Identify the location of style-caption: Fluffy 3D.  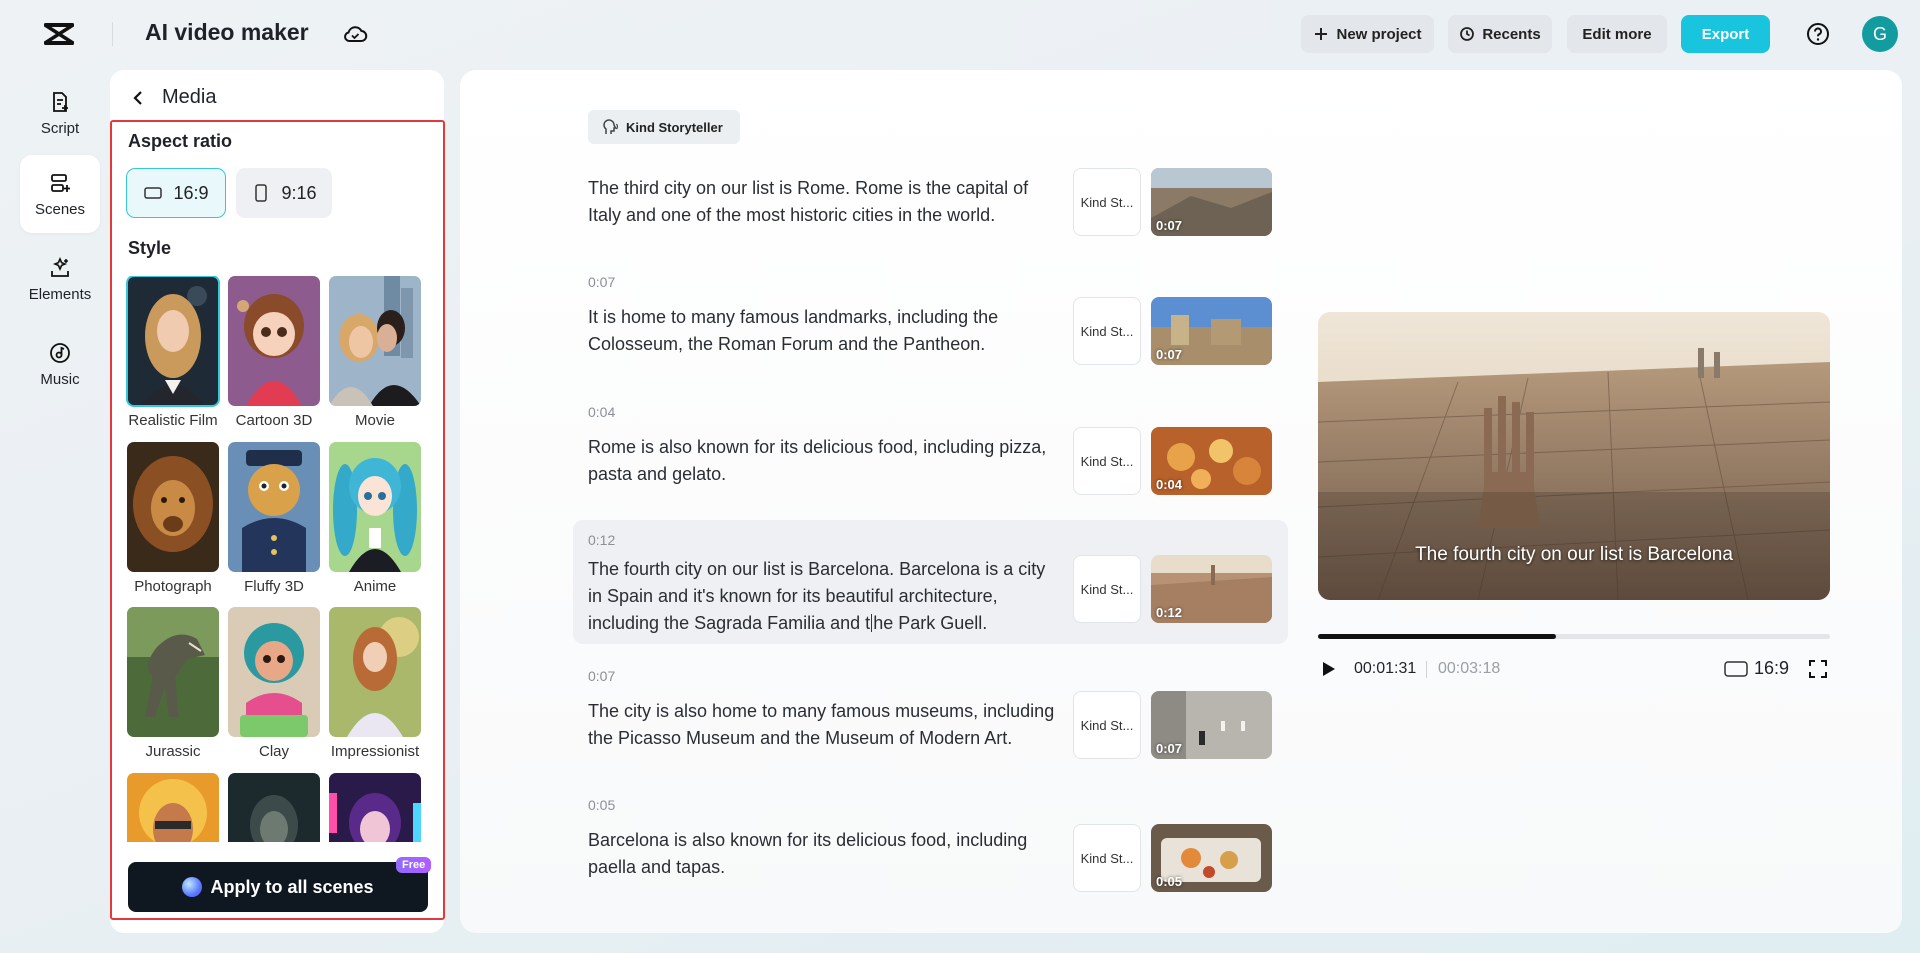
(274, 586).